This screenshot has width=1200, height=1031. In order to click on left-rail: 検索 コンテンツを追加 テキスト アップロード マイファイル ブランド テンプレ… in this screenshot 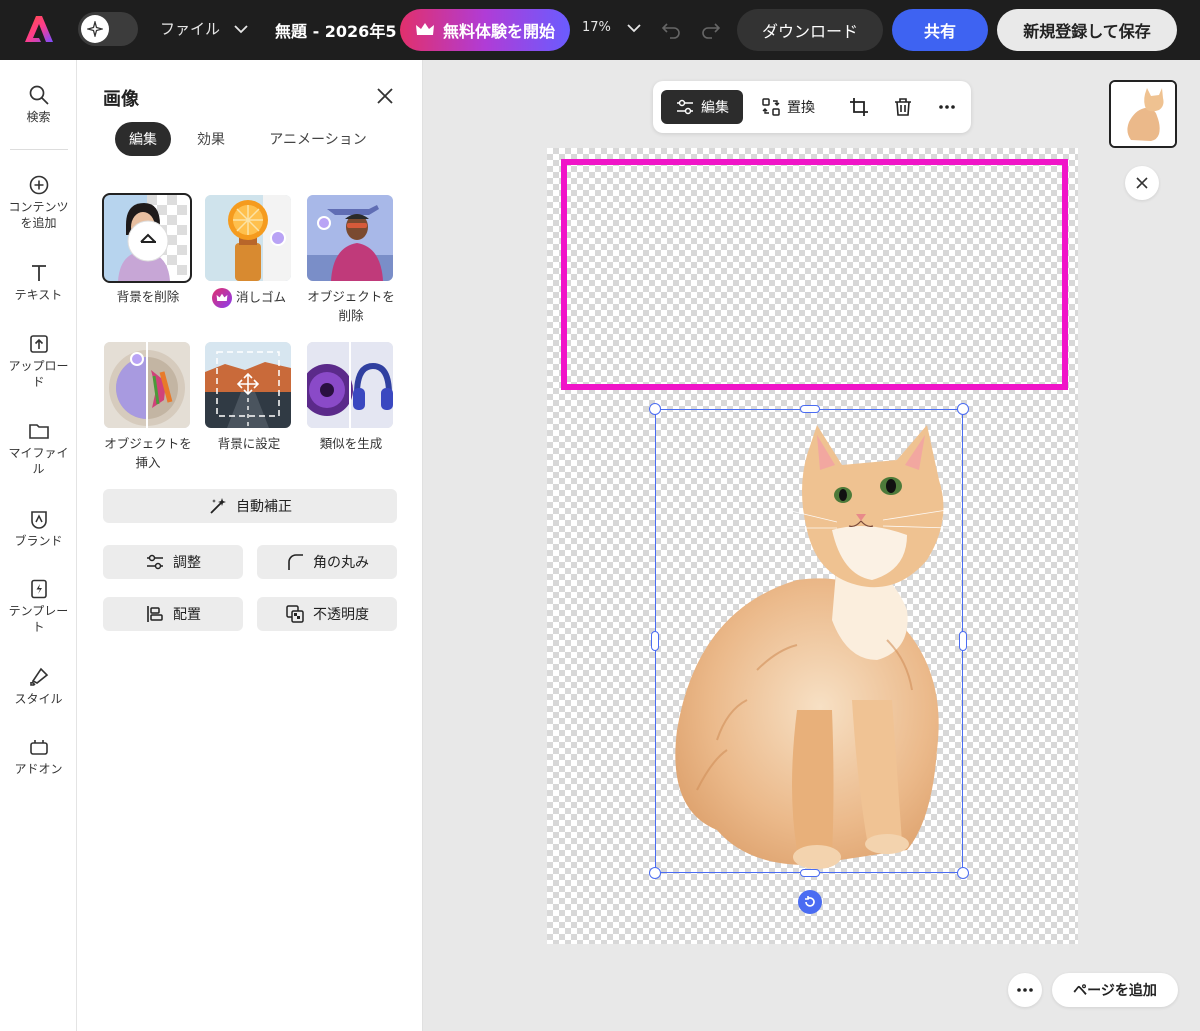, I will do `click(38, 545)`.